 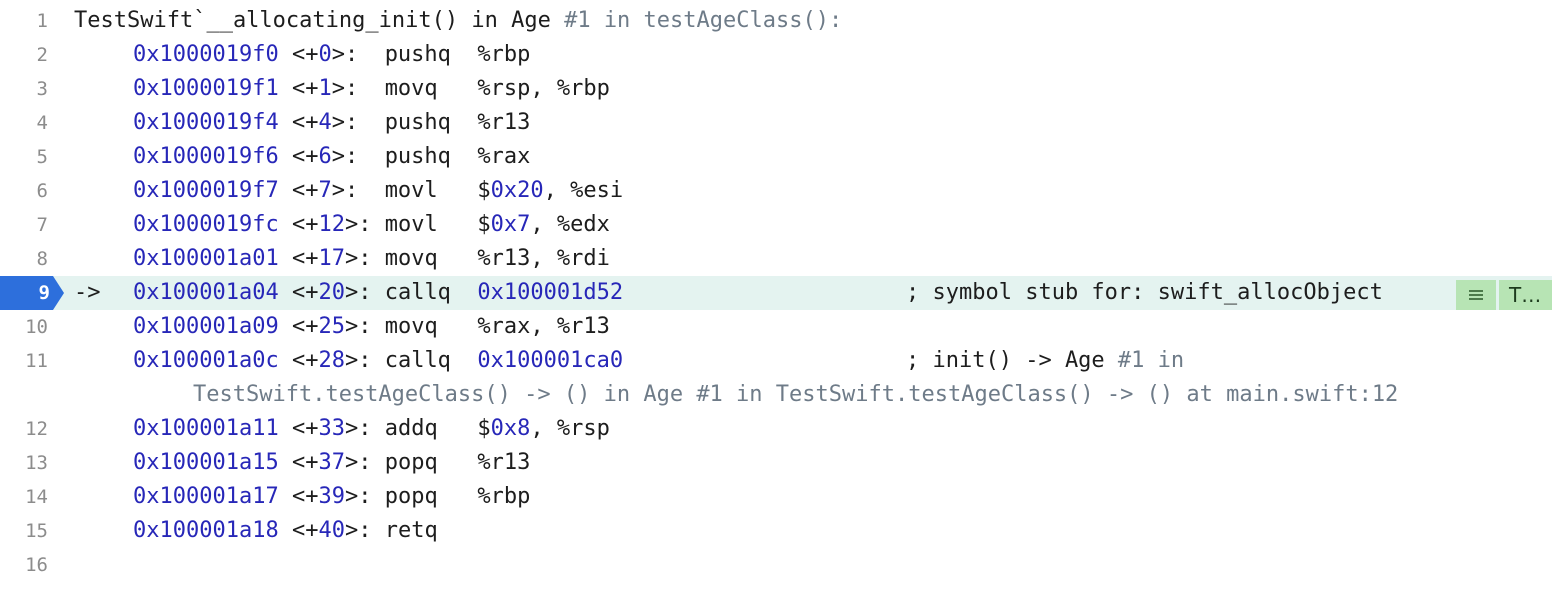 What do you see at coordinates (378, 292) in the screenshot?
I see `instruction: 0x100001a04 <+20>: callq 0x100001d52` at bounding box center [378, 292].